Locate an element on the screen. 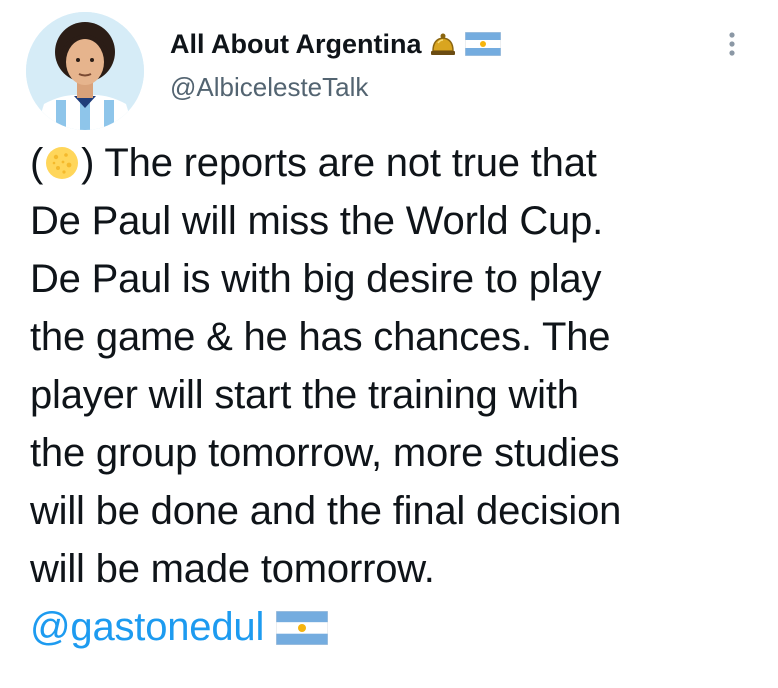 Image resolution: width=778 pixels, height=688 pixels. yellow-circle-icon is located at coordinates (62, 168).